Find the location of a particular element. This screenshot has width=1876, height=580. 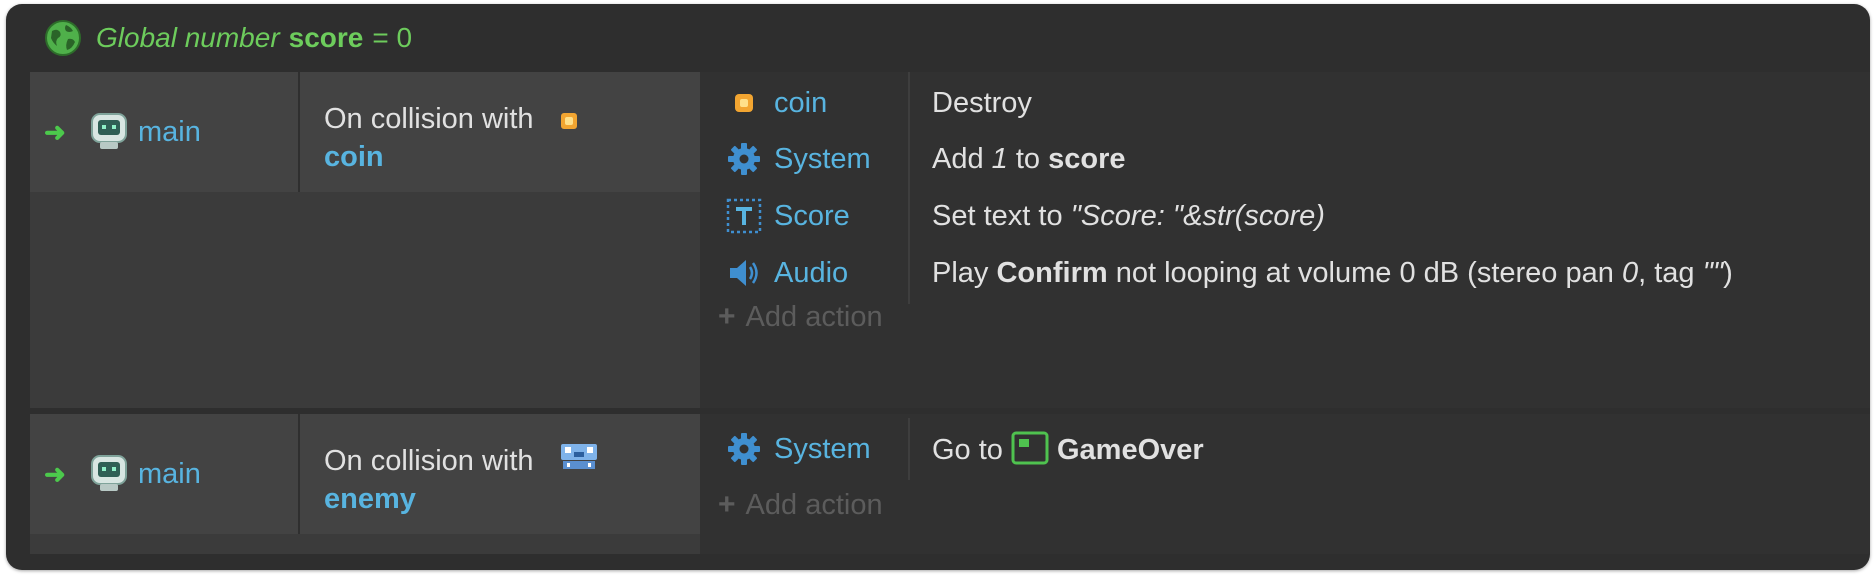

action-param: GameOver is located at coordinates (1130, 450).